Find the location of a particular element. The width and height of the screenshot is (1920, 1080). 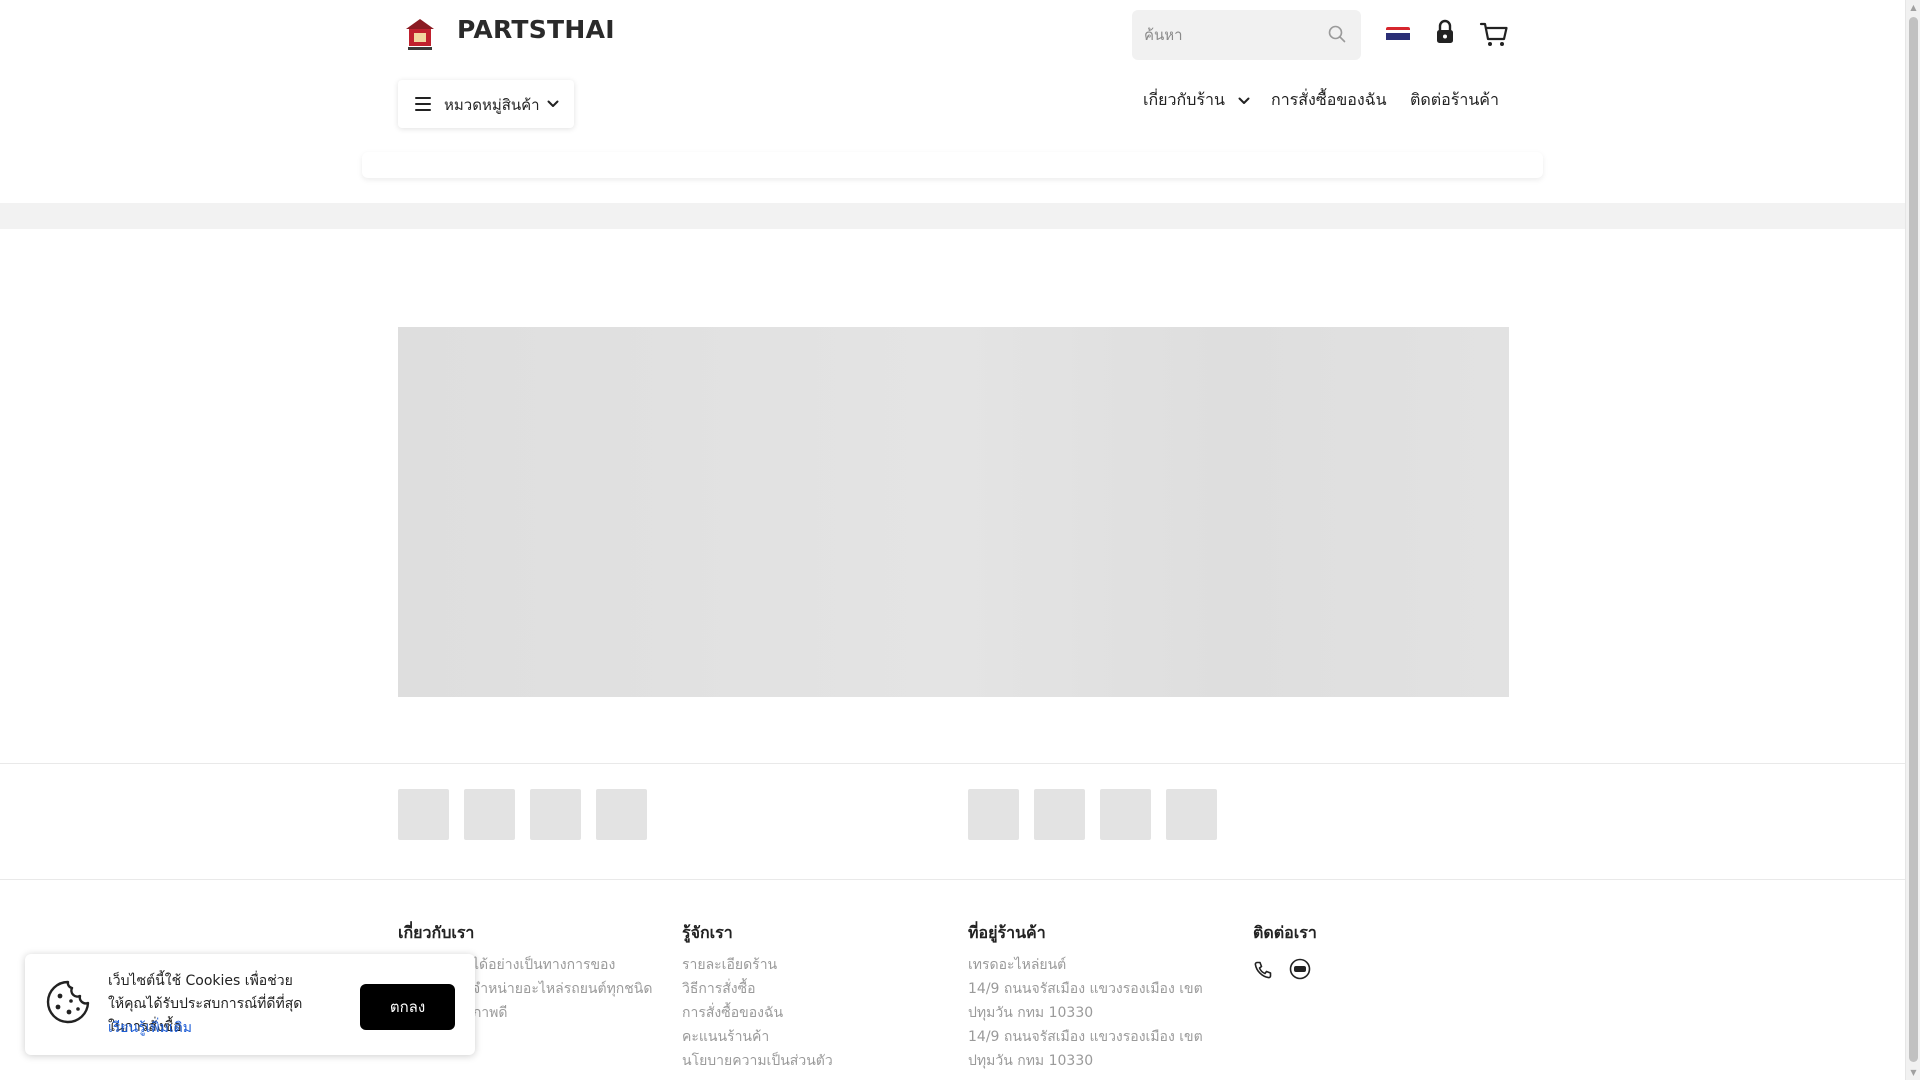

line-app-icon is located at coordinates (1300, 969).